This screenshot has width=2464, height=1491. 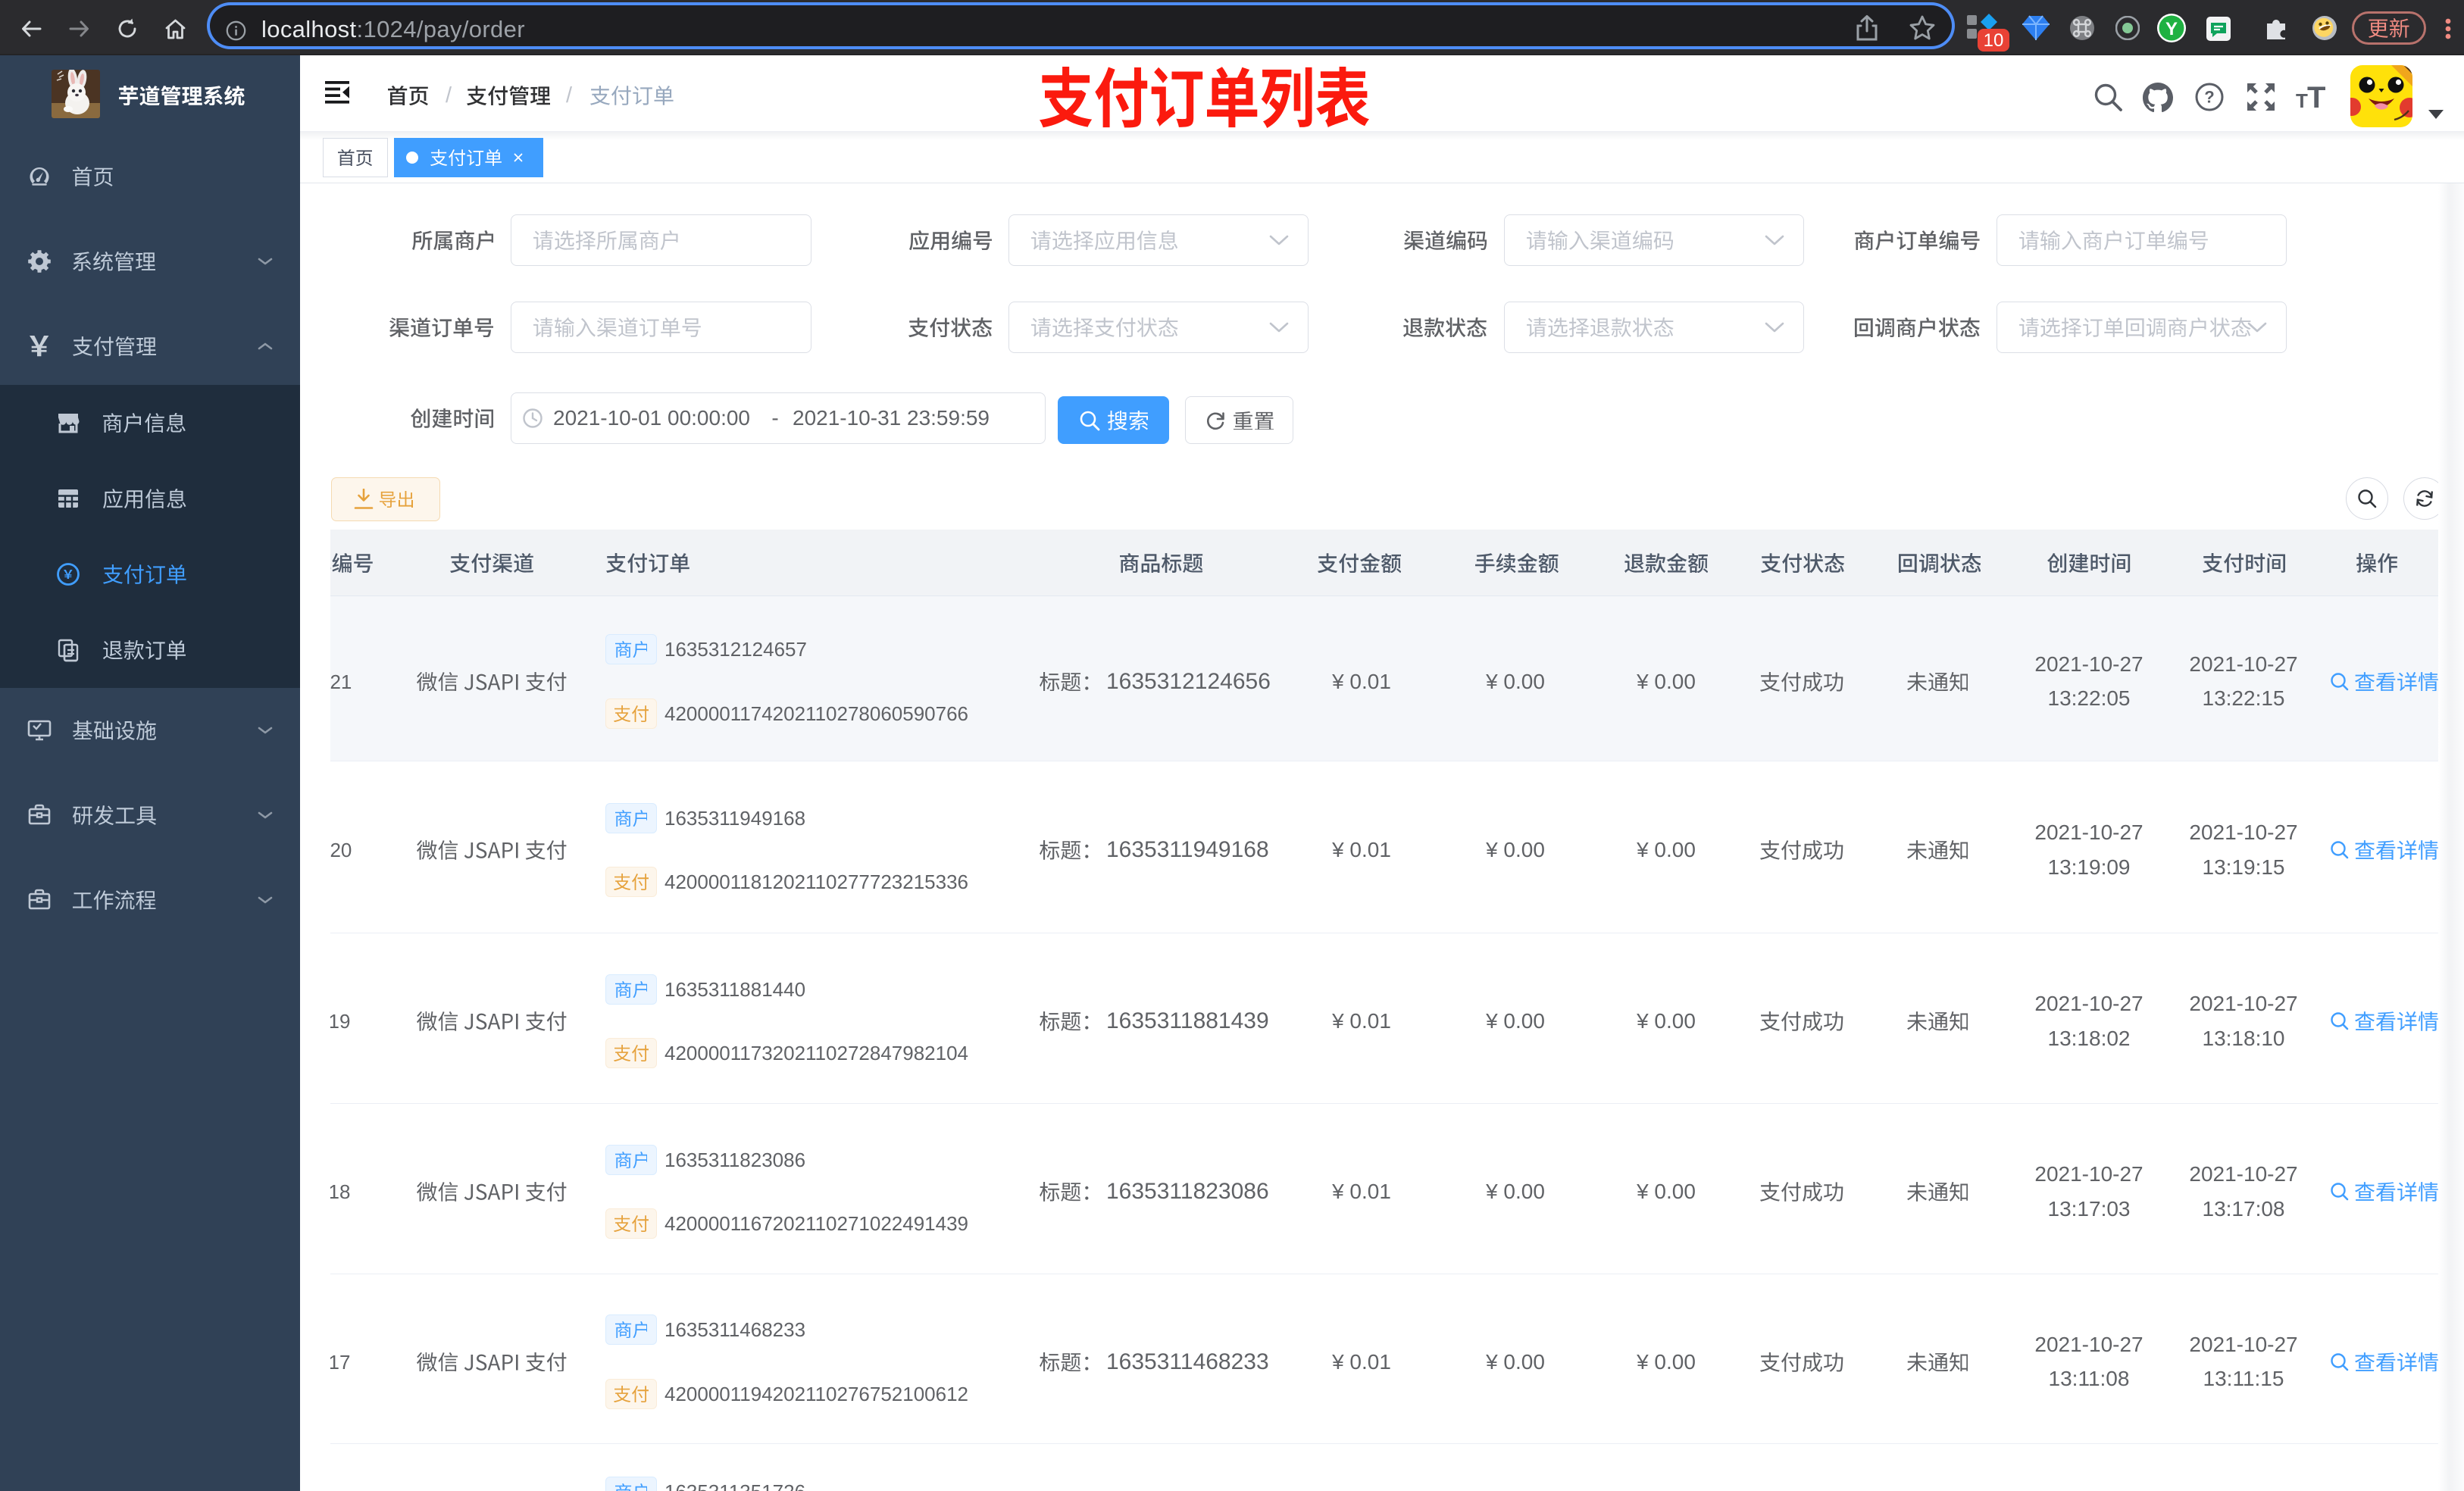 What do you see at coordinates (1994, 40) in the screenshot?
I see `svg-text: 10` at bounding box center [1994, 40].